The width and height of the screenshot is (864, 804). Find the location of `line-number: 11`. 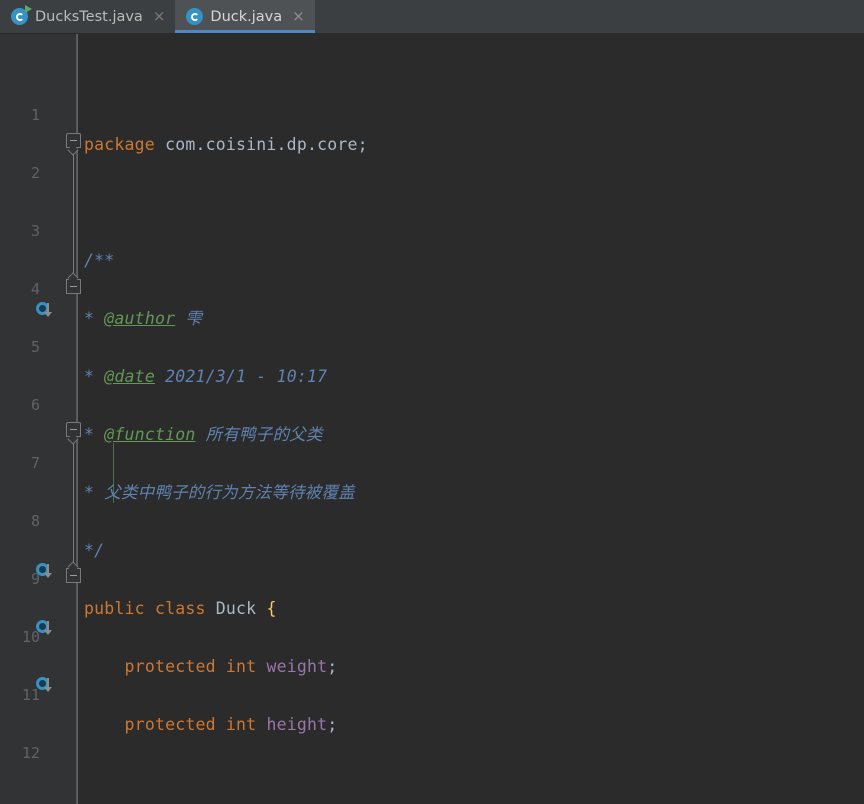

line-number: 11 is located at coordinates (30, 695).